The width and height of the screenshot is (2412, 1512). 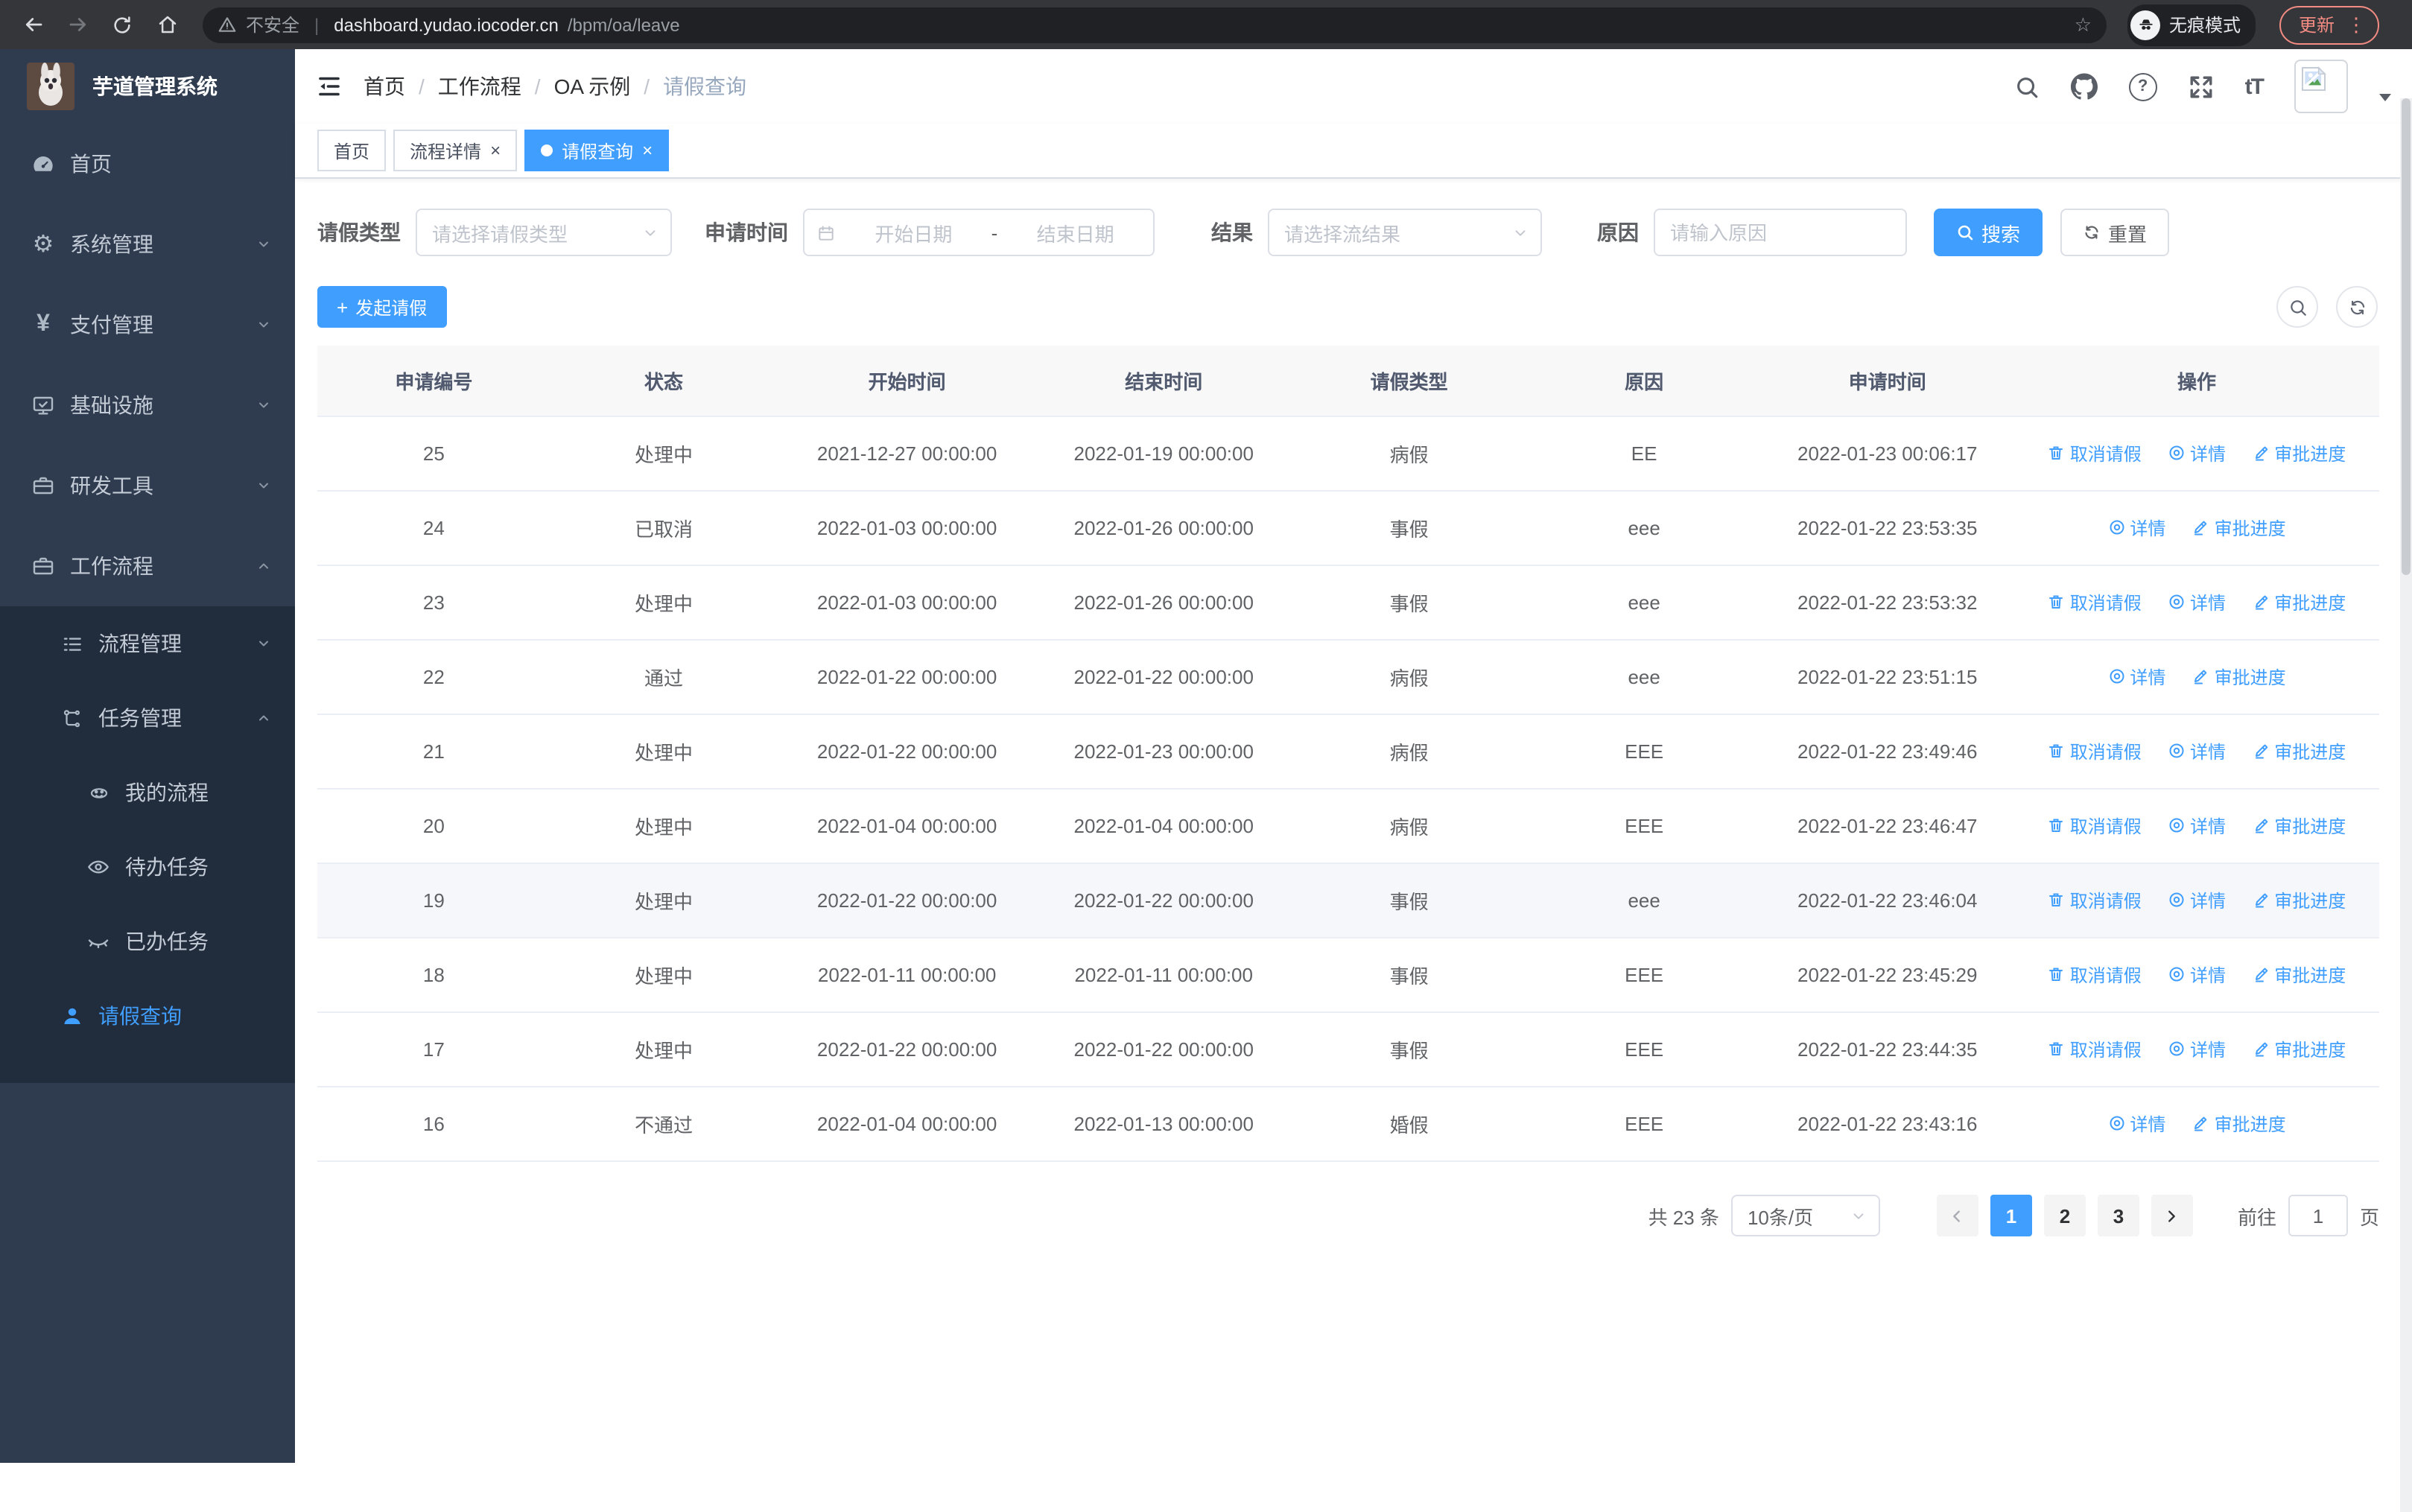 What do you see at coordinates (2385, 97) in the screenshot?
I see `avatar-dropdown-caret-icon` at bounding box center [2385, 97].